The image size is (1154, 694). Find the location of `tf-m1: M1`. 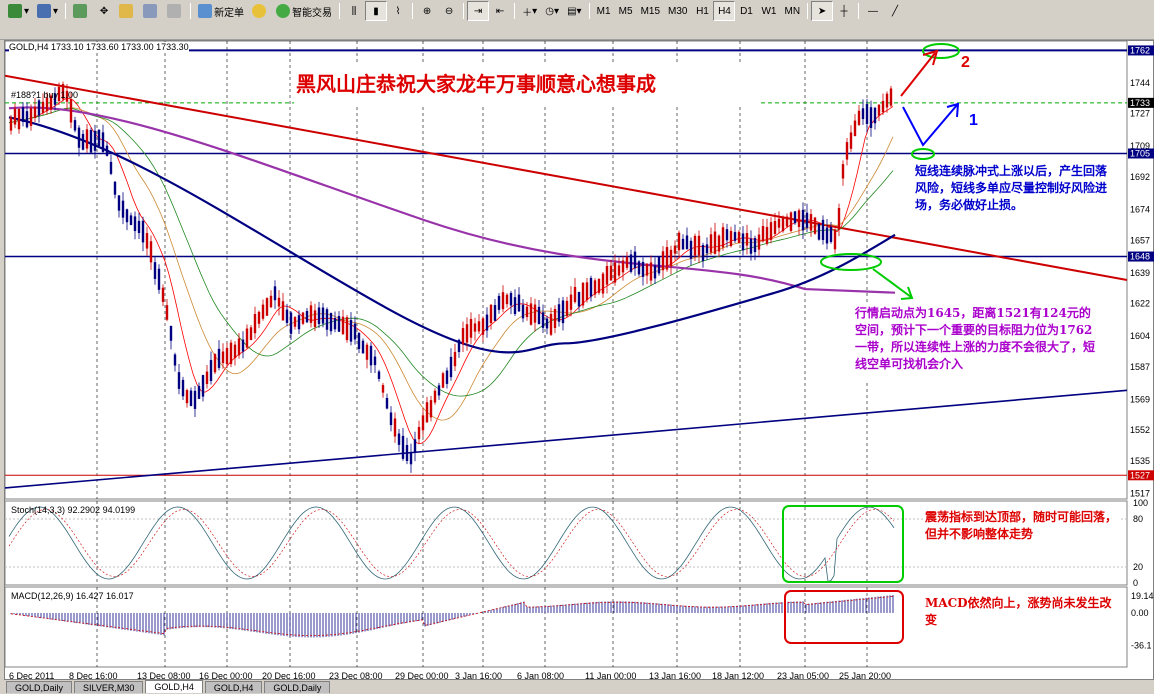

tf-m1: M1 is located at coordinates (604, 11).